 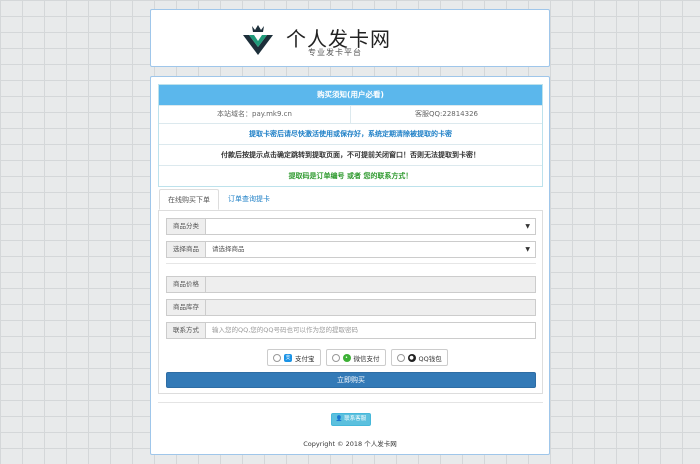 I want to click on price-field, so click(x=370, y=284).